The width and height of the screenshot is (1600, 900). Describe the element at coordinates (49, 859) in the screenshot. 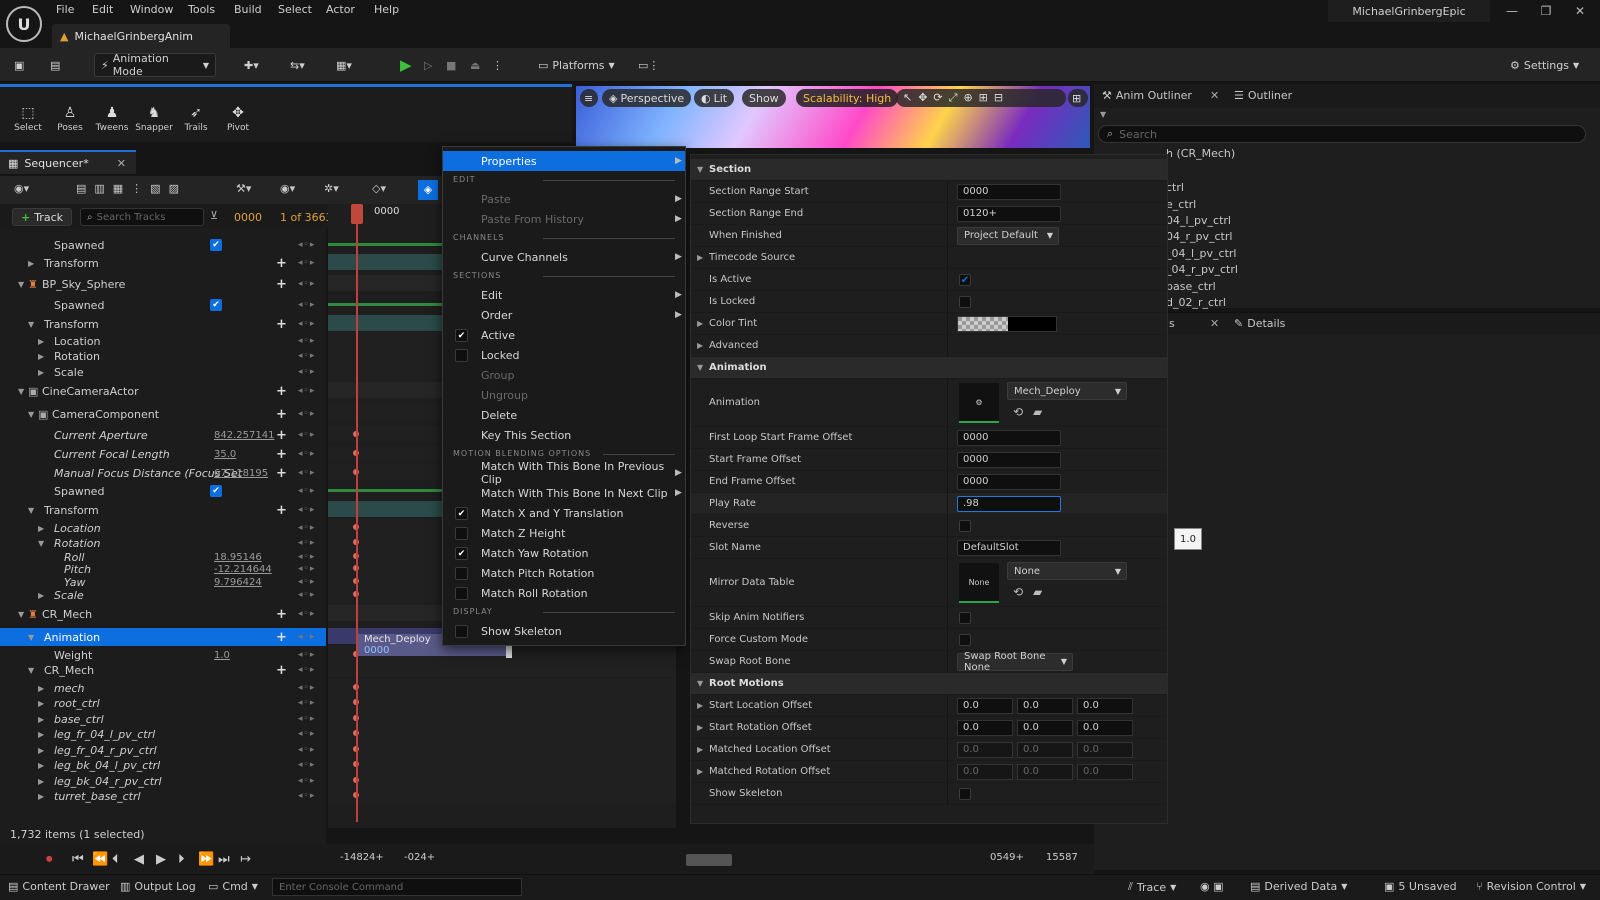

I see `record-icon: ⏺` at that location.